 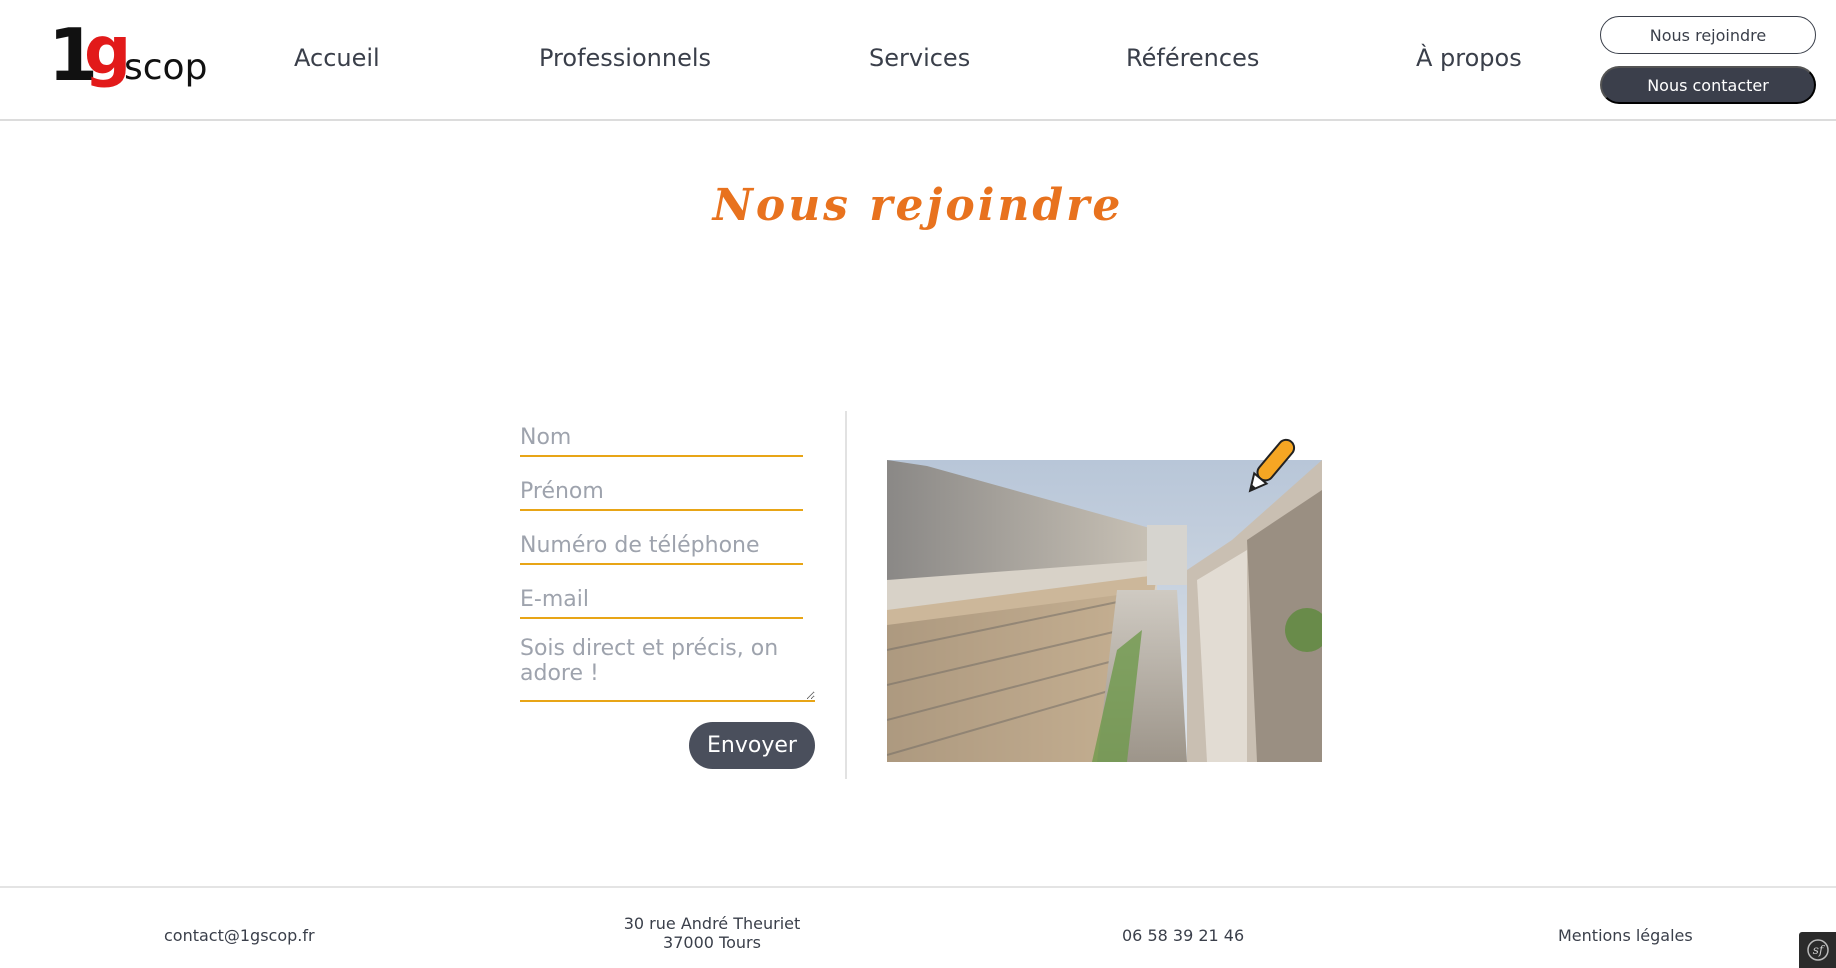 I want to click on logo: 1 g scop, so click(x=128, y=55).